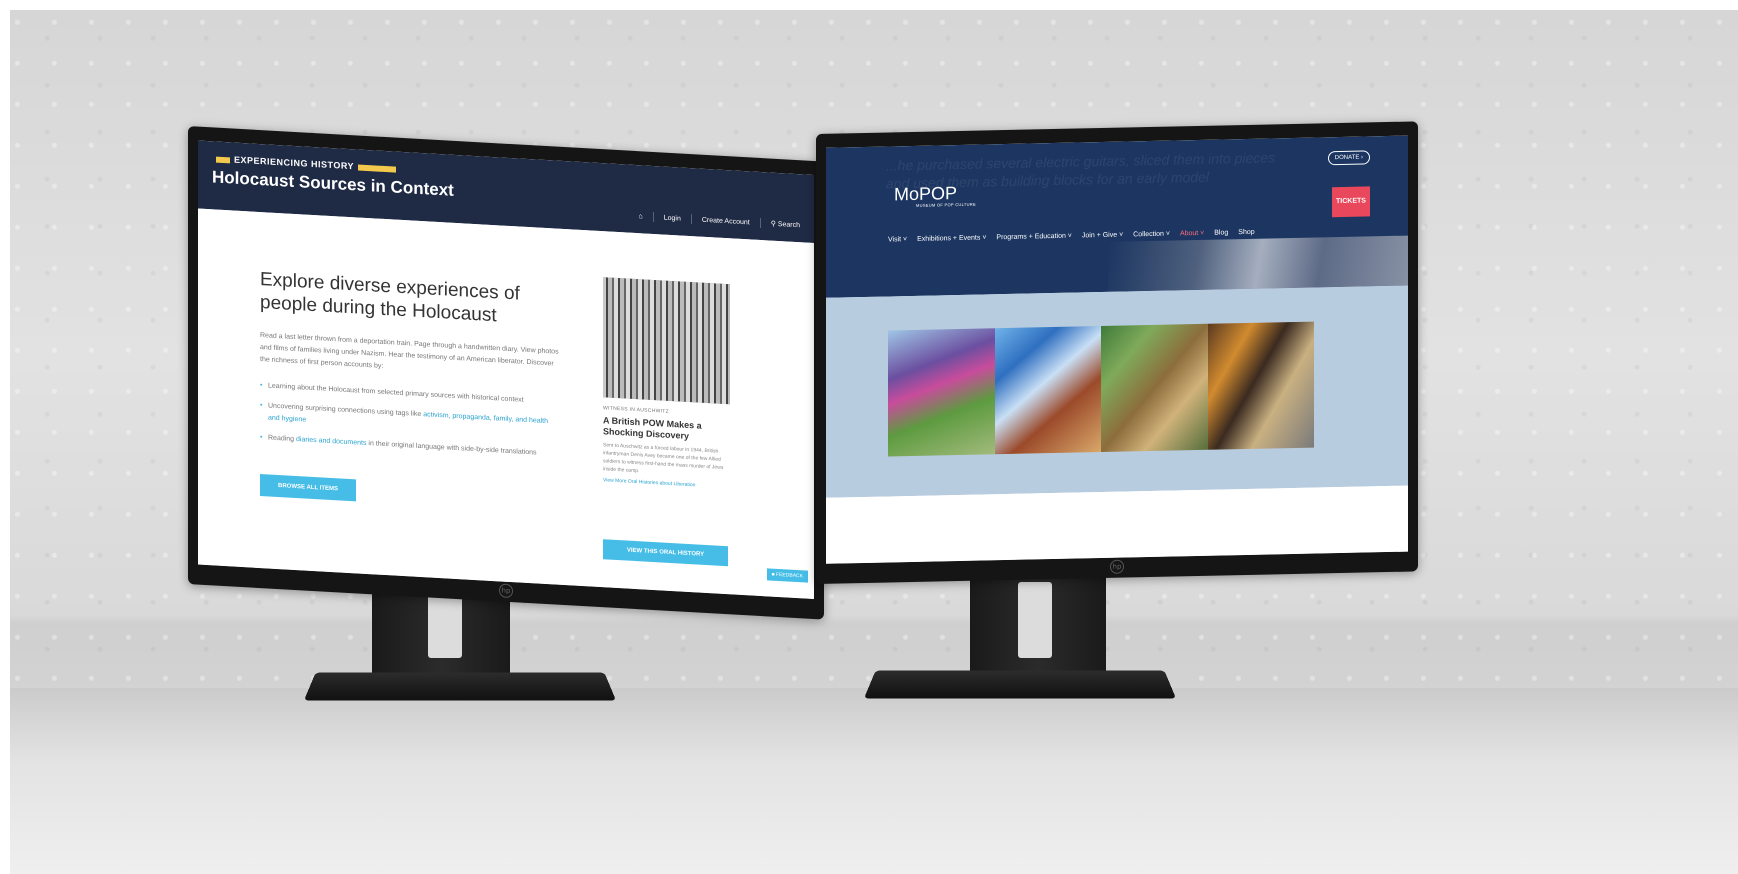 This screenshot has height=874, width=1738. Describe the element at coordinates (1351, 202) in the screenshot. I see `tickets-button: TICKETS` at that location.